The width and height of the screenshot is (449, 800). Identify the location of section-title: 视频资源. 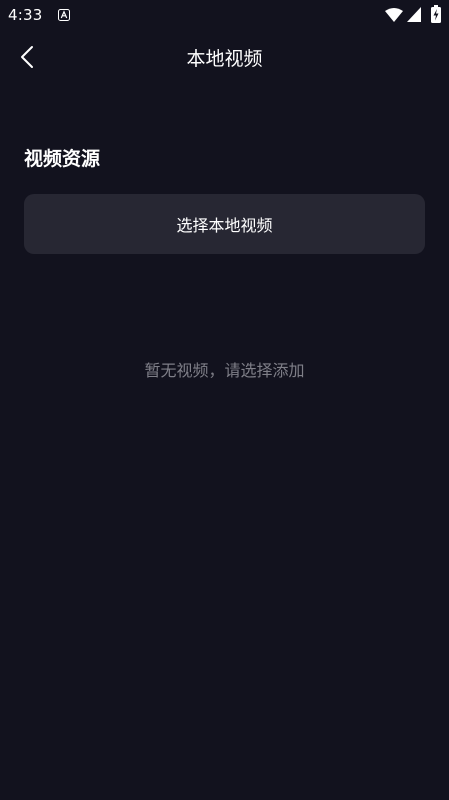
(62, 159).